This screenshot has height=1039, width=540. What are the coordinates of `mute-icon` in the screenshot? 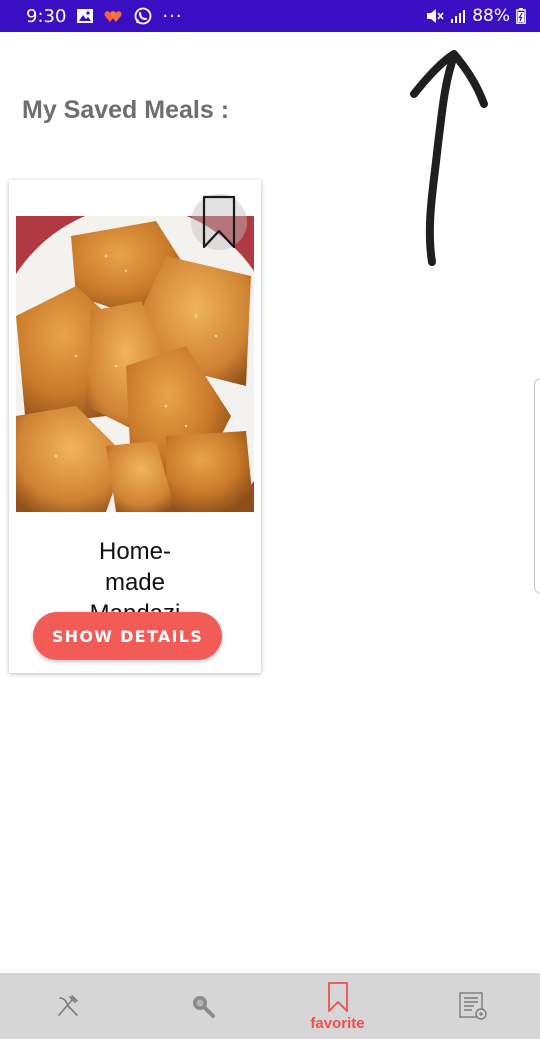 It's located at (435, 16).